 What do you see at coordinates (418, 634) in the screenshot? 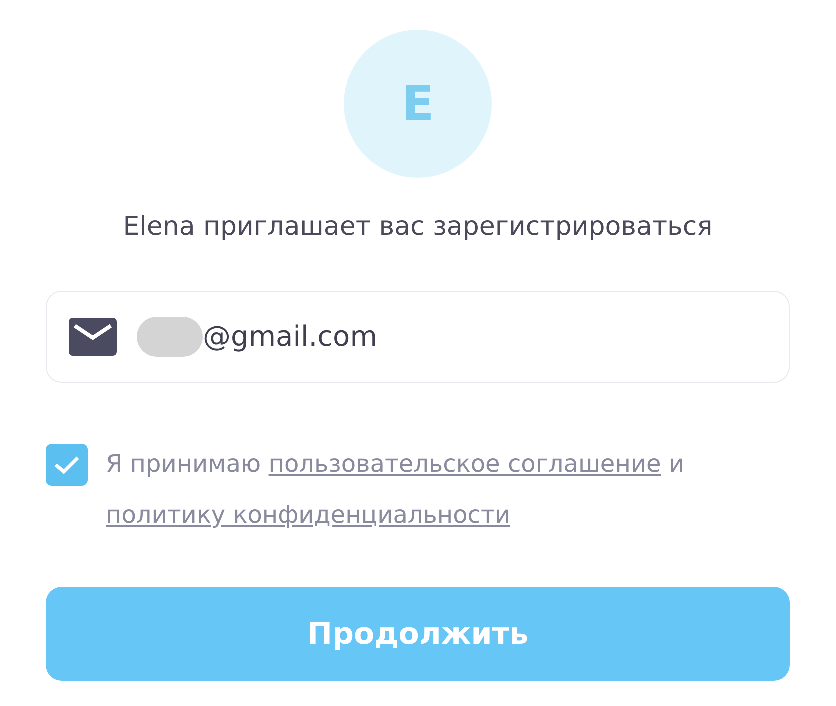
I see `continue-button: Продолжить` at bounding box center [418, 634].